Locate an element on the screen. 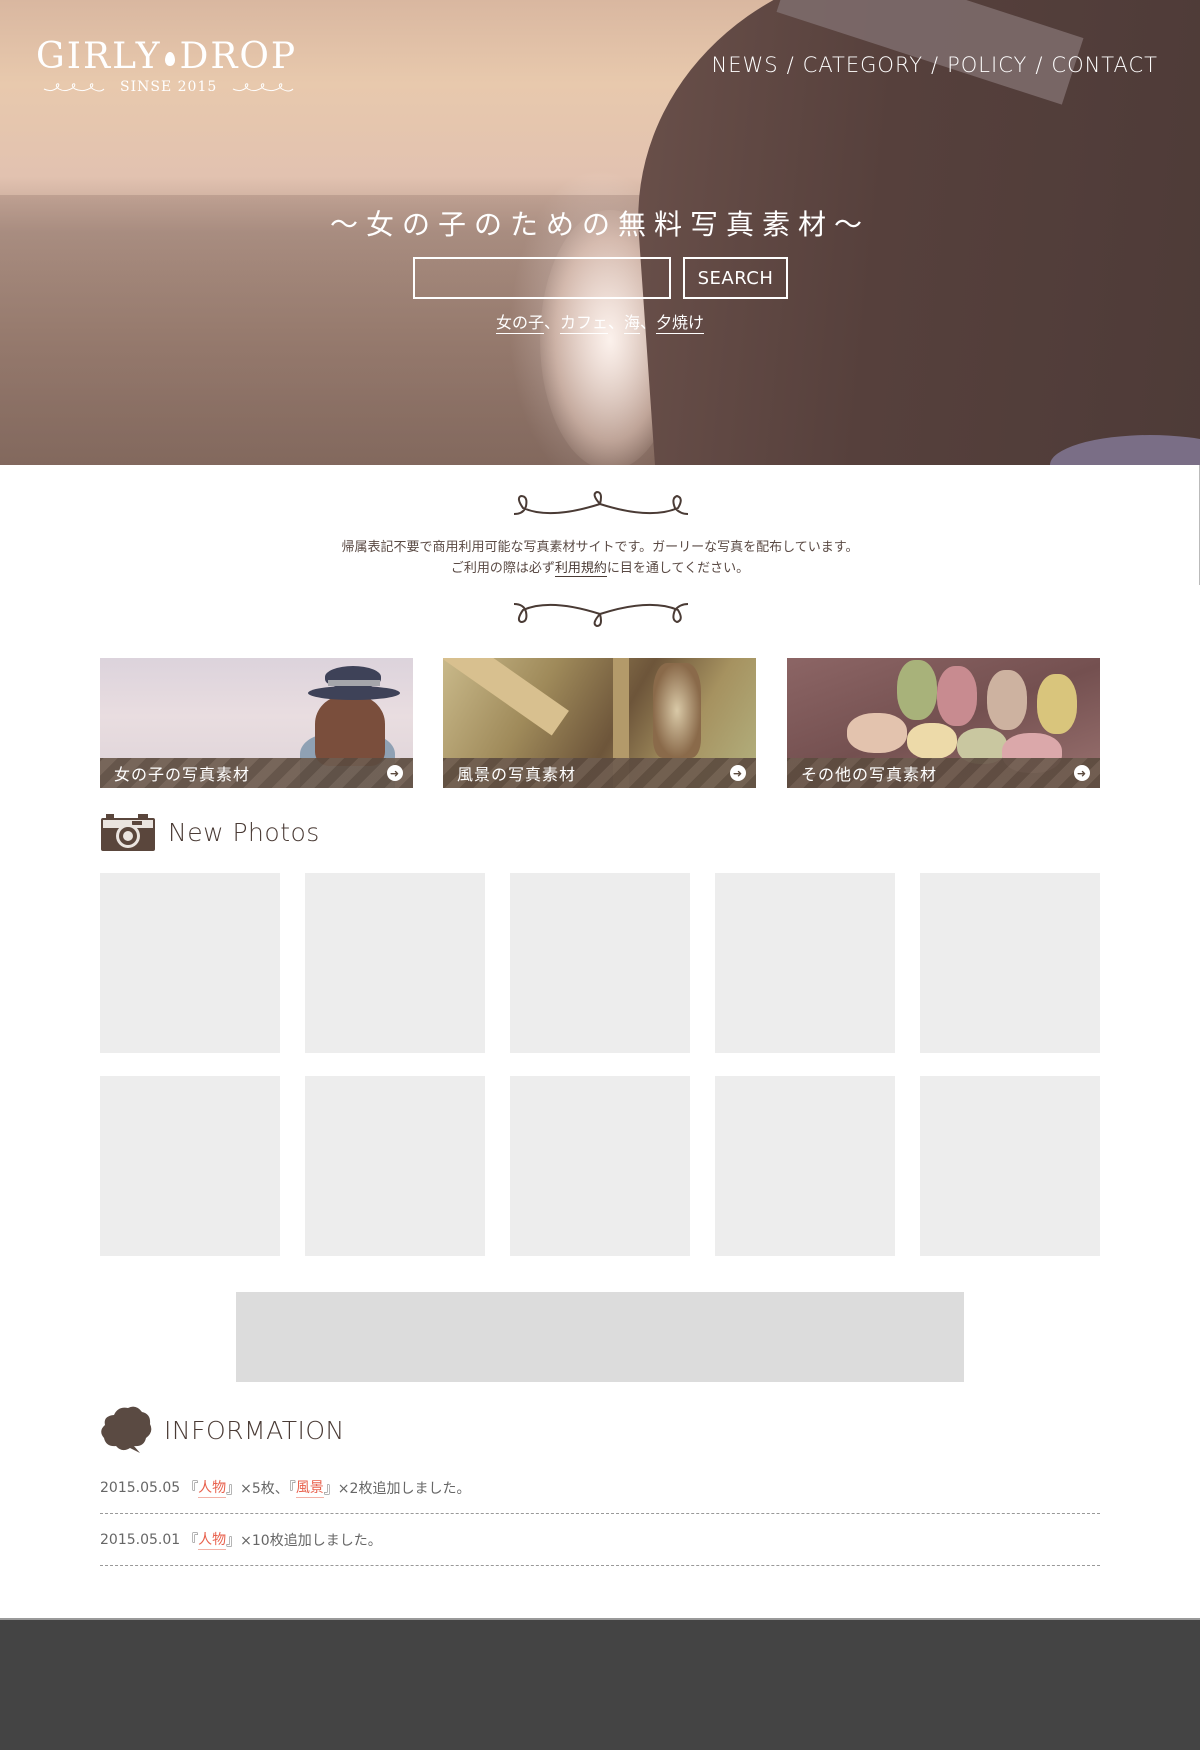 Image resolution: width=1200 pixels, height=1750 pixels. category-card-scenery: 風景の写真素材 ➜ is located at coordinates (599, 723).